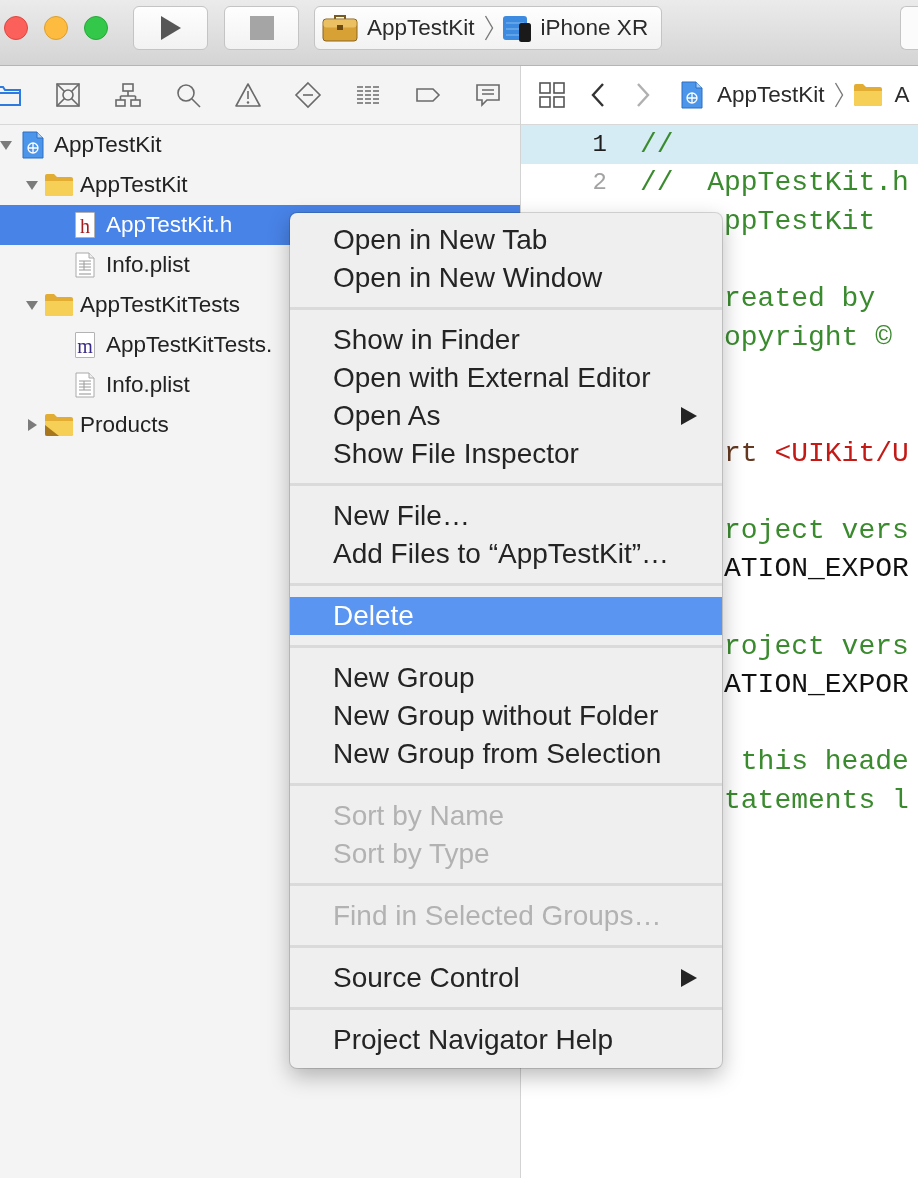  I want to click on code-line: this heade, so click(824, 762).